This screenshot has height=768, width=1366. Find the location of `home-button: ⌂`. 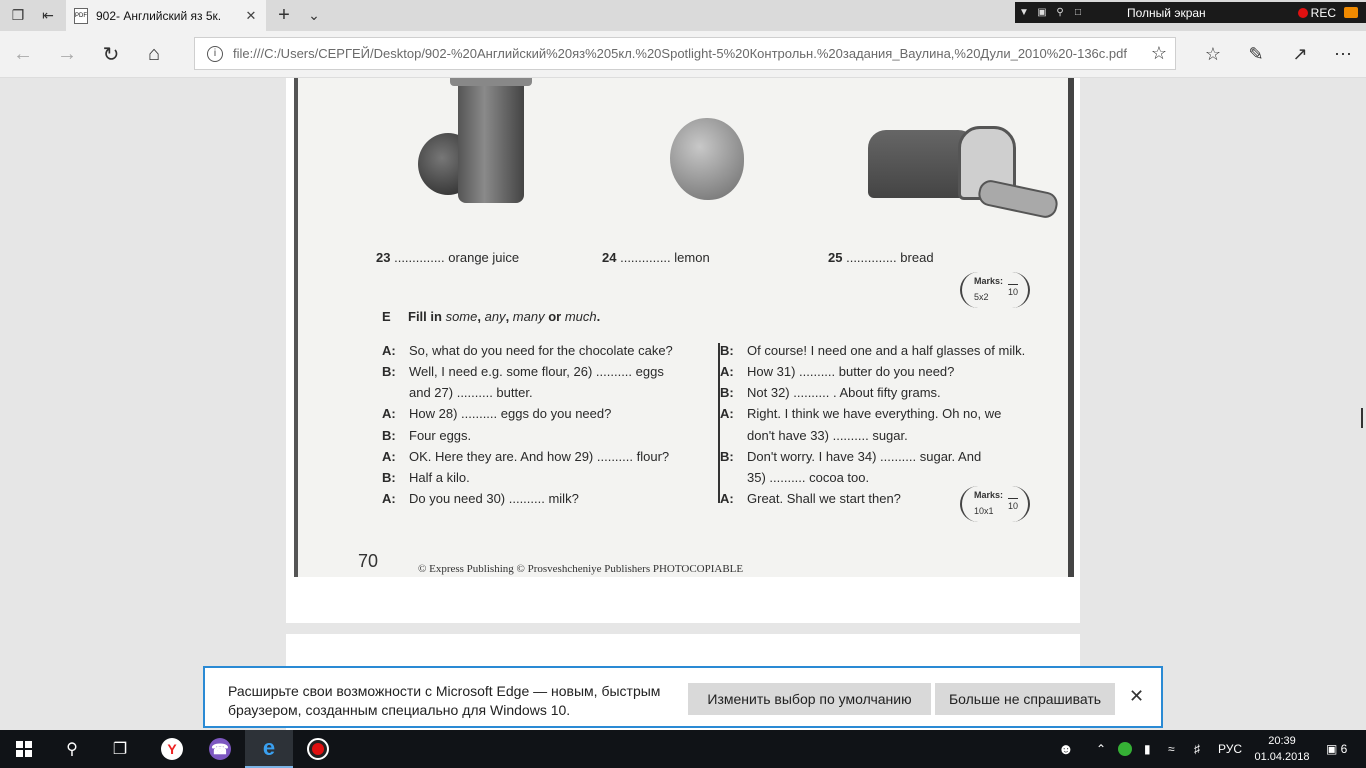

home-button: ⌂ is located at coordinates (154, 54).